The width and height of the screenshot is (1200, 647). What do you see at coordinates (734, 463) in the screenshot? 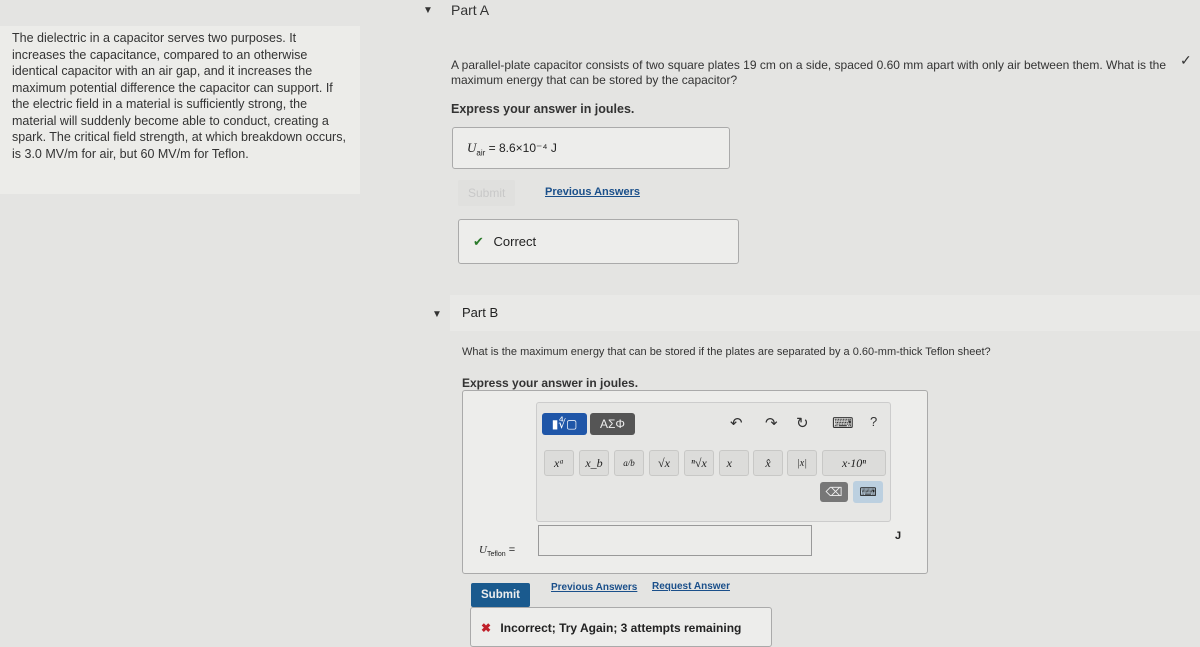
I see `vector-button: x⃗` at bounding box center [734, 463].